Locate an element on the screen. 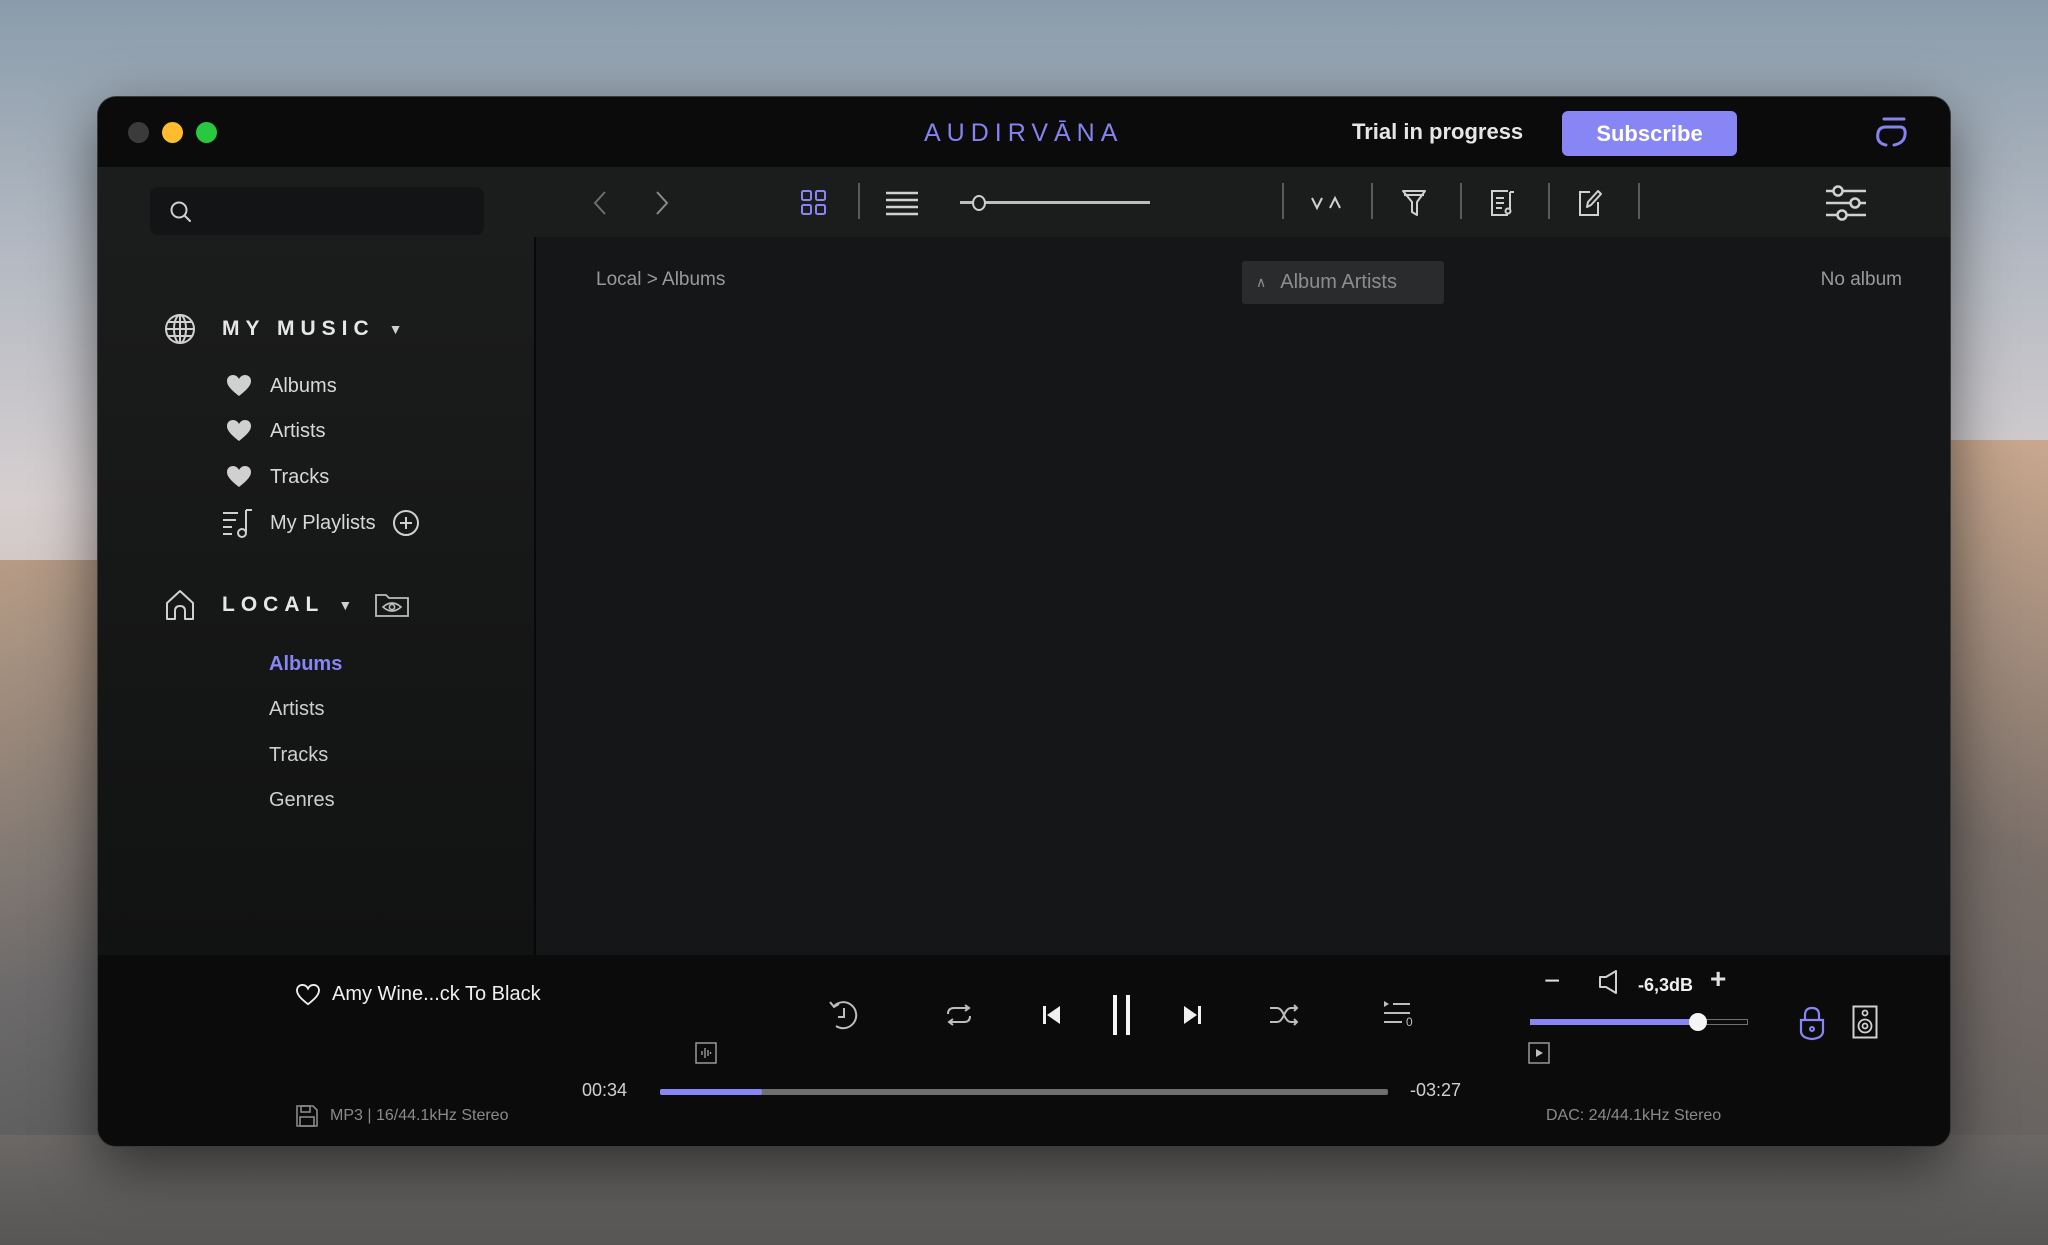  list-view-icon is located at coordinates (902, 203).